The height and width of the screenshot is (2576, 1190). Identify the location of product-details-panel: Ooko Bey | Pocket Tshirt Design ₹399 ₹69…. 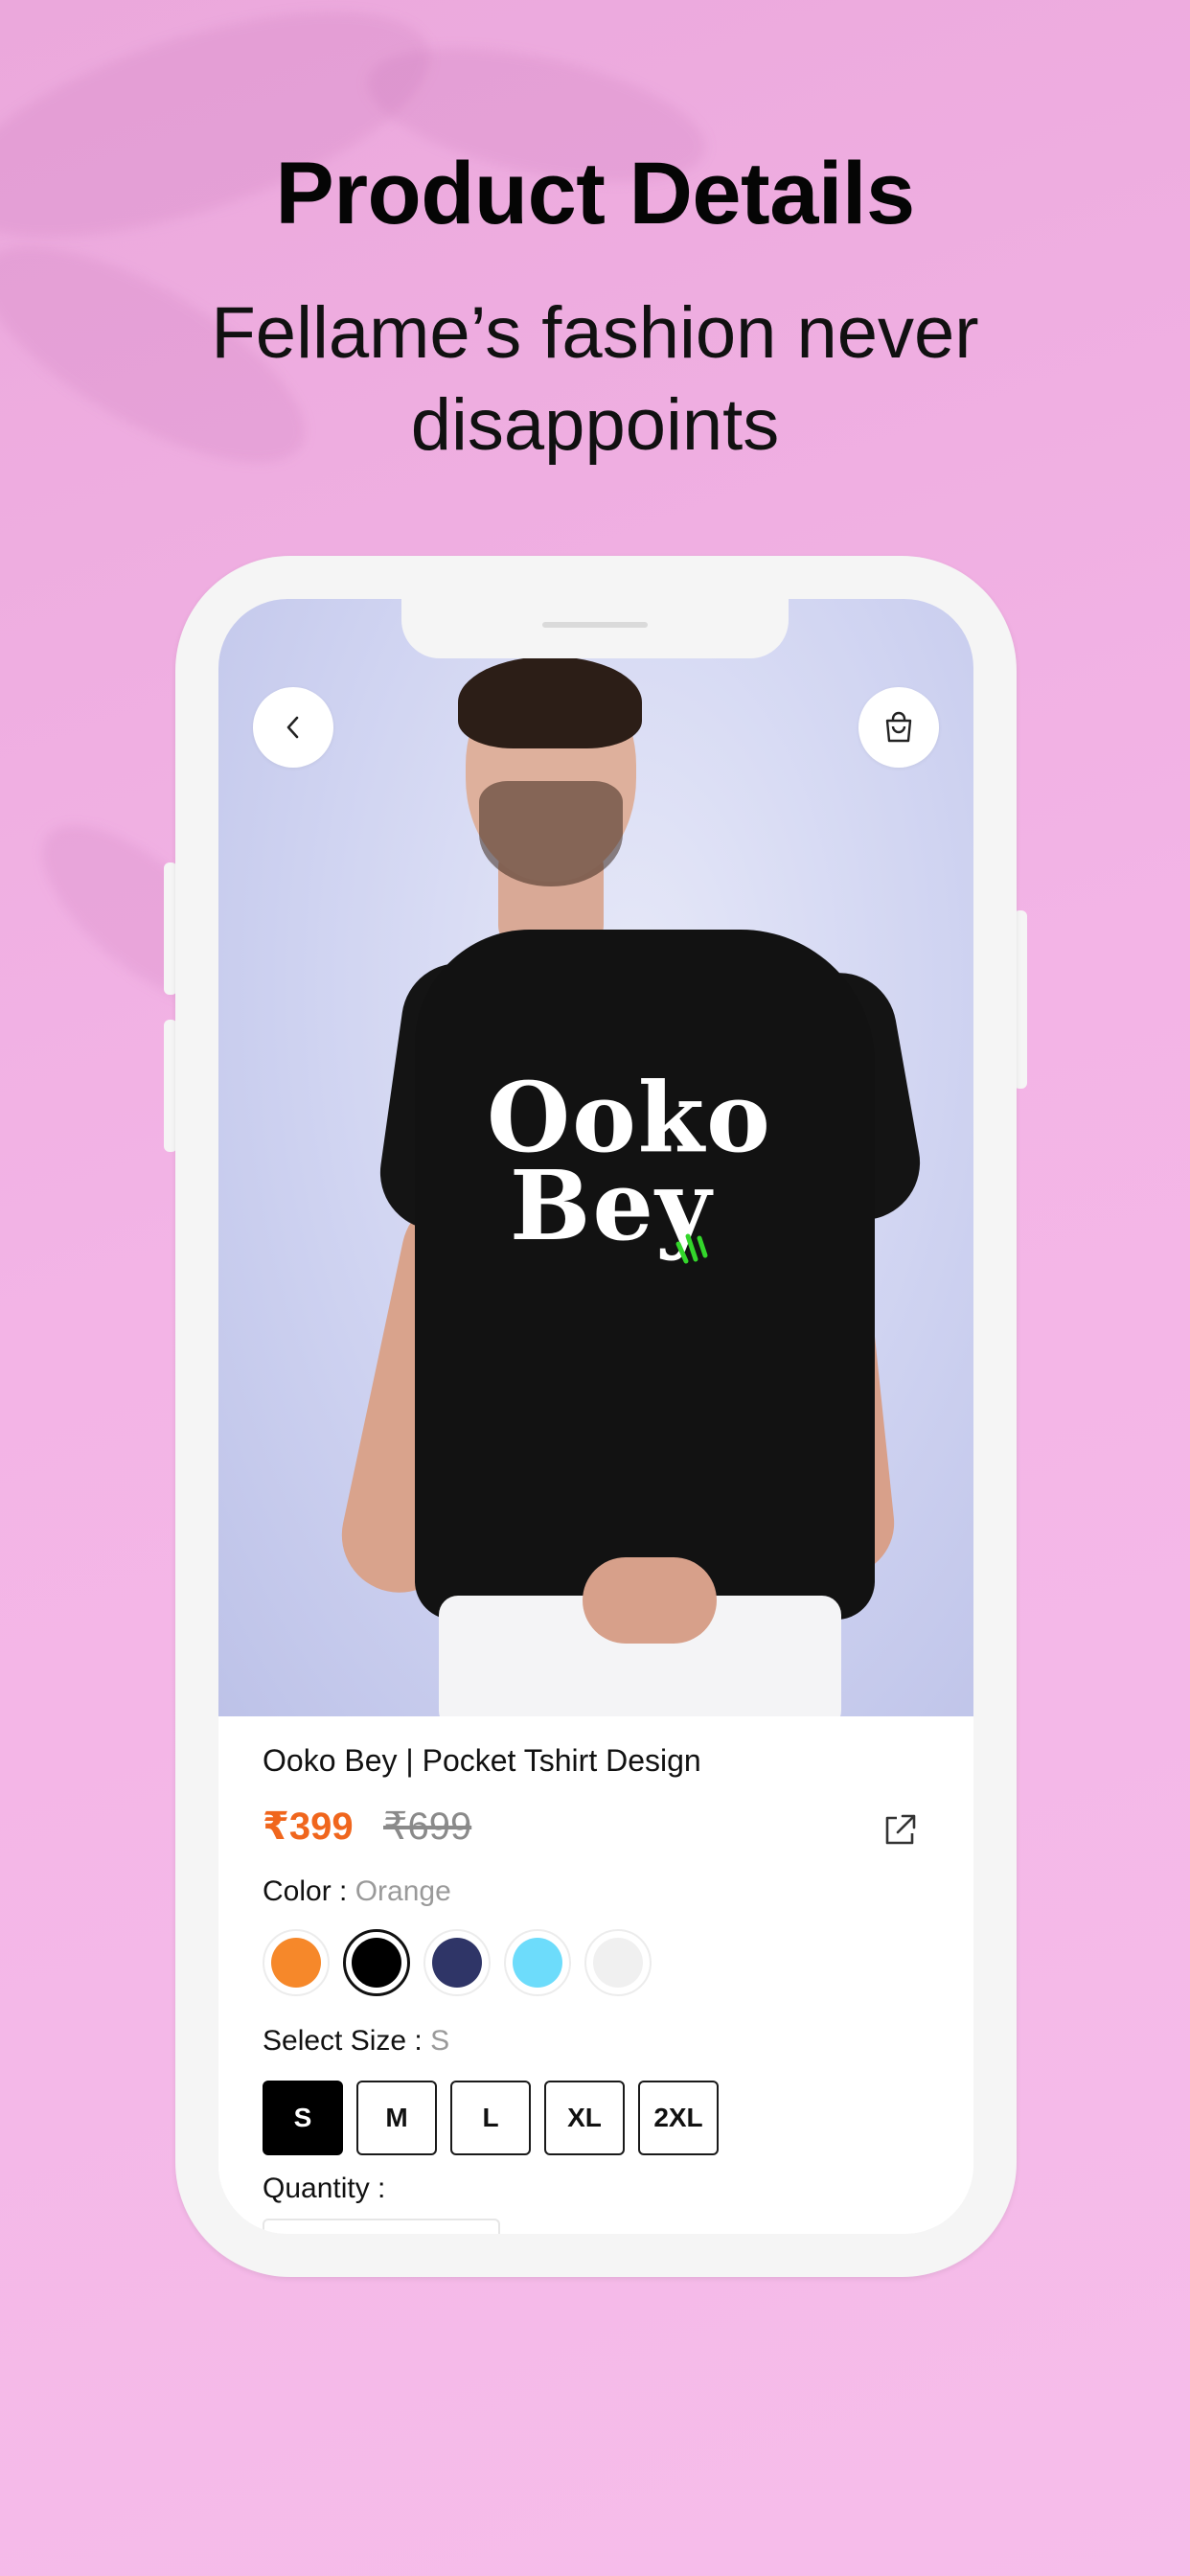
(595, 1975).